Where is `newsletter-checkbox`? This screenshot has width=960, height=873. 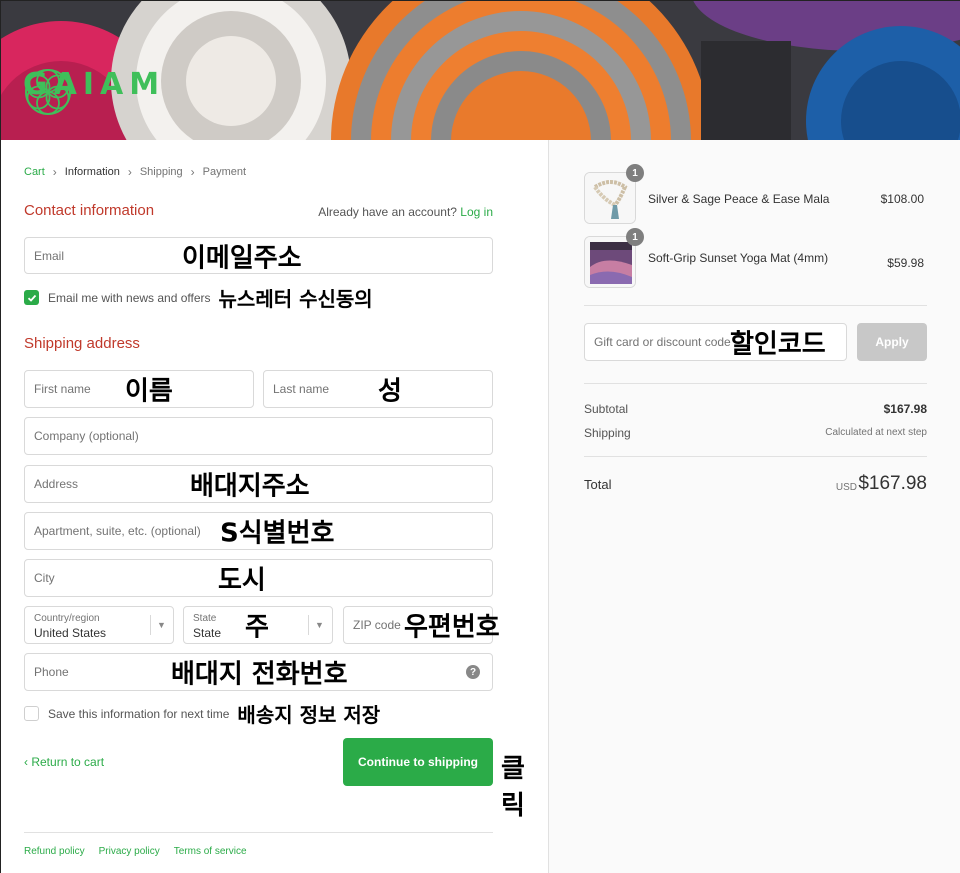 newsletter-checkbox is located at coordinates (31, 297).